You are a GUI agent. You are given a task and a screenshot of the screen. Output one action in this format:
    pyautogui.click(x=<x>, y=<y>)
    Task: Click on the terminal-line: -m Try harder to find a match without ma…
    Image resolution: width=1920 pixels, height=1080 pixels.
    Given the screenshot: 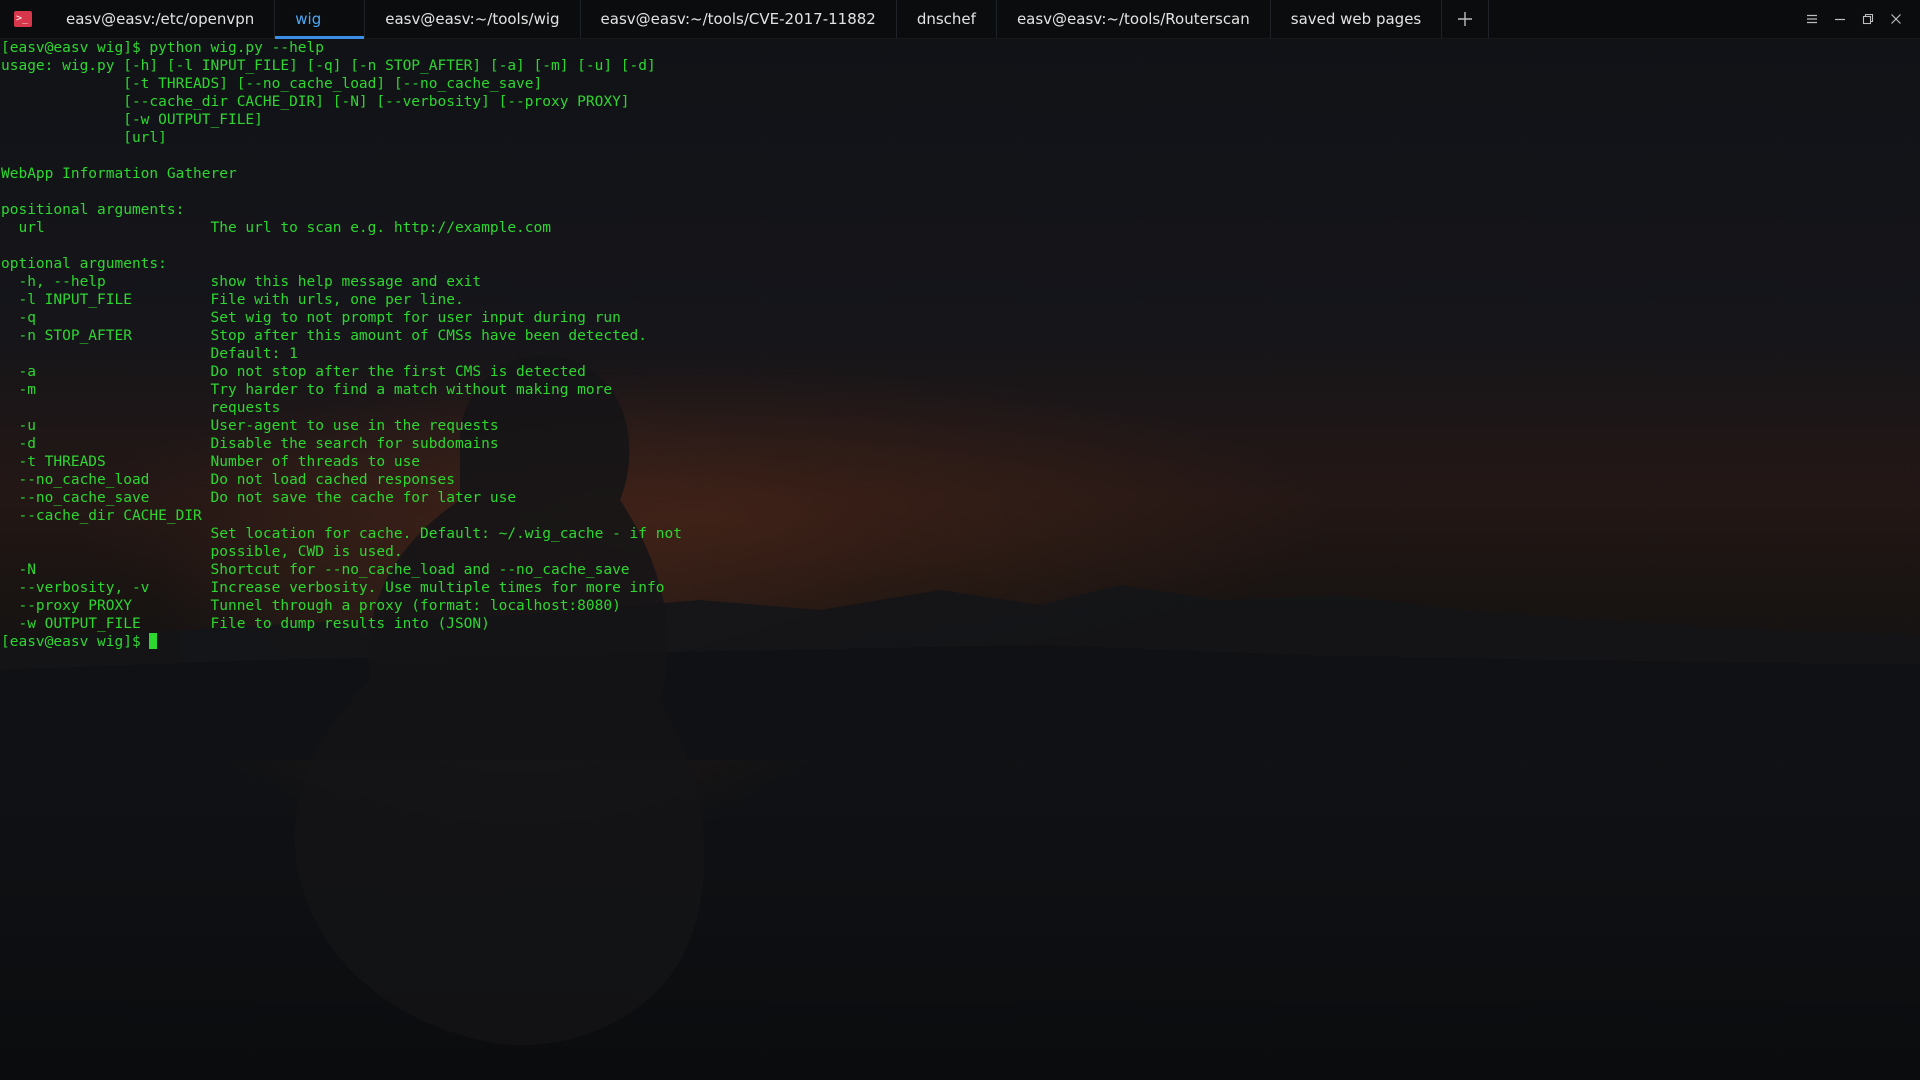 What is the action you would take?
    pyautogui.click(x=307, y=390)
    